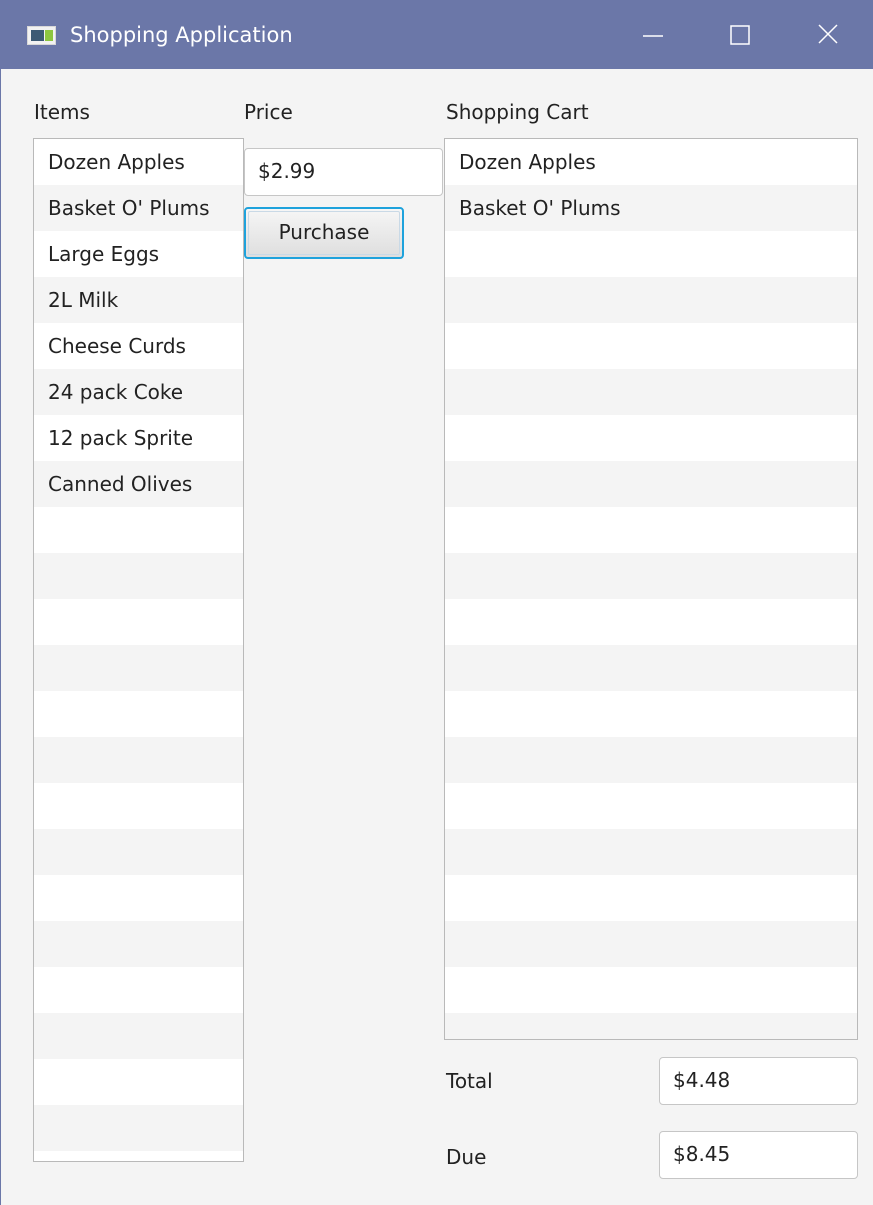 Image resolution: width=873 pixels, height=1205 pixels. What do you see at coordinates (138, 484) in the screenshot?
I see `list-item: Canned Olives` at bounding box center [138, 484].